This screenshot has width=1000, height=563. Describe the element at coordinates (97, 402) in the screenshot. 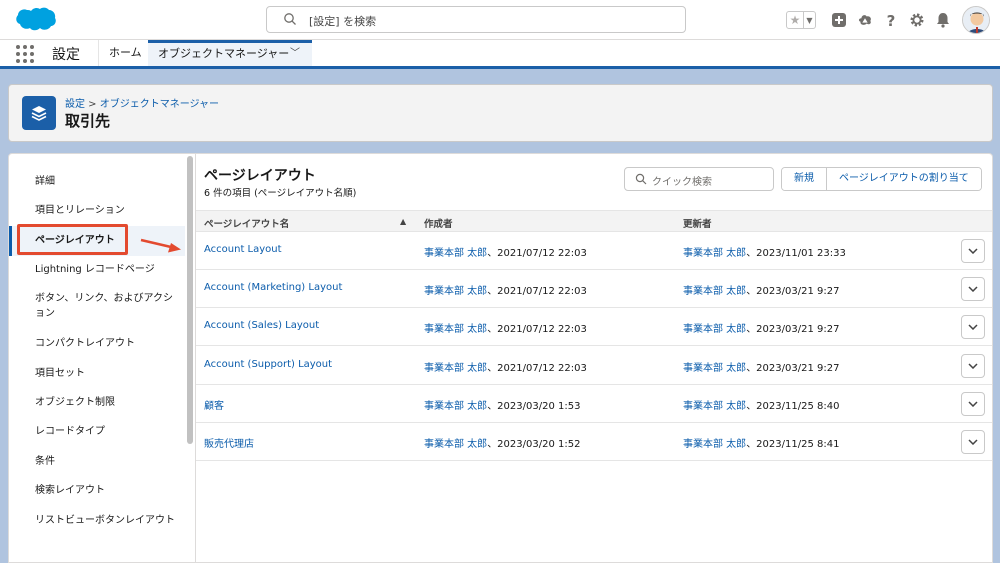

I see `sidebar-item-object-limits: オブジェクト制限` at that location.